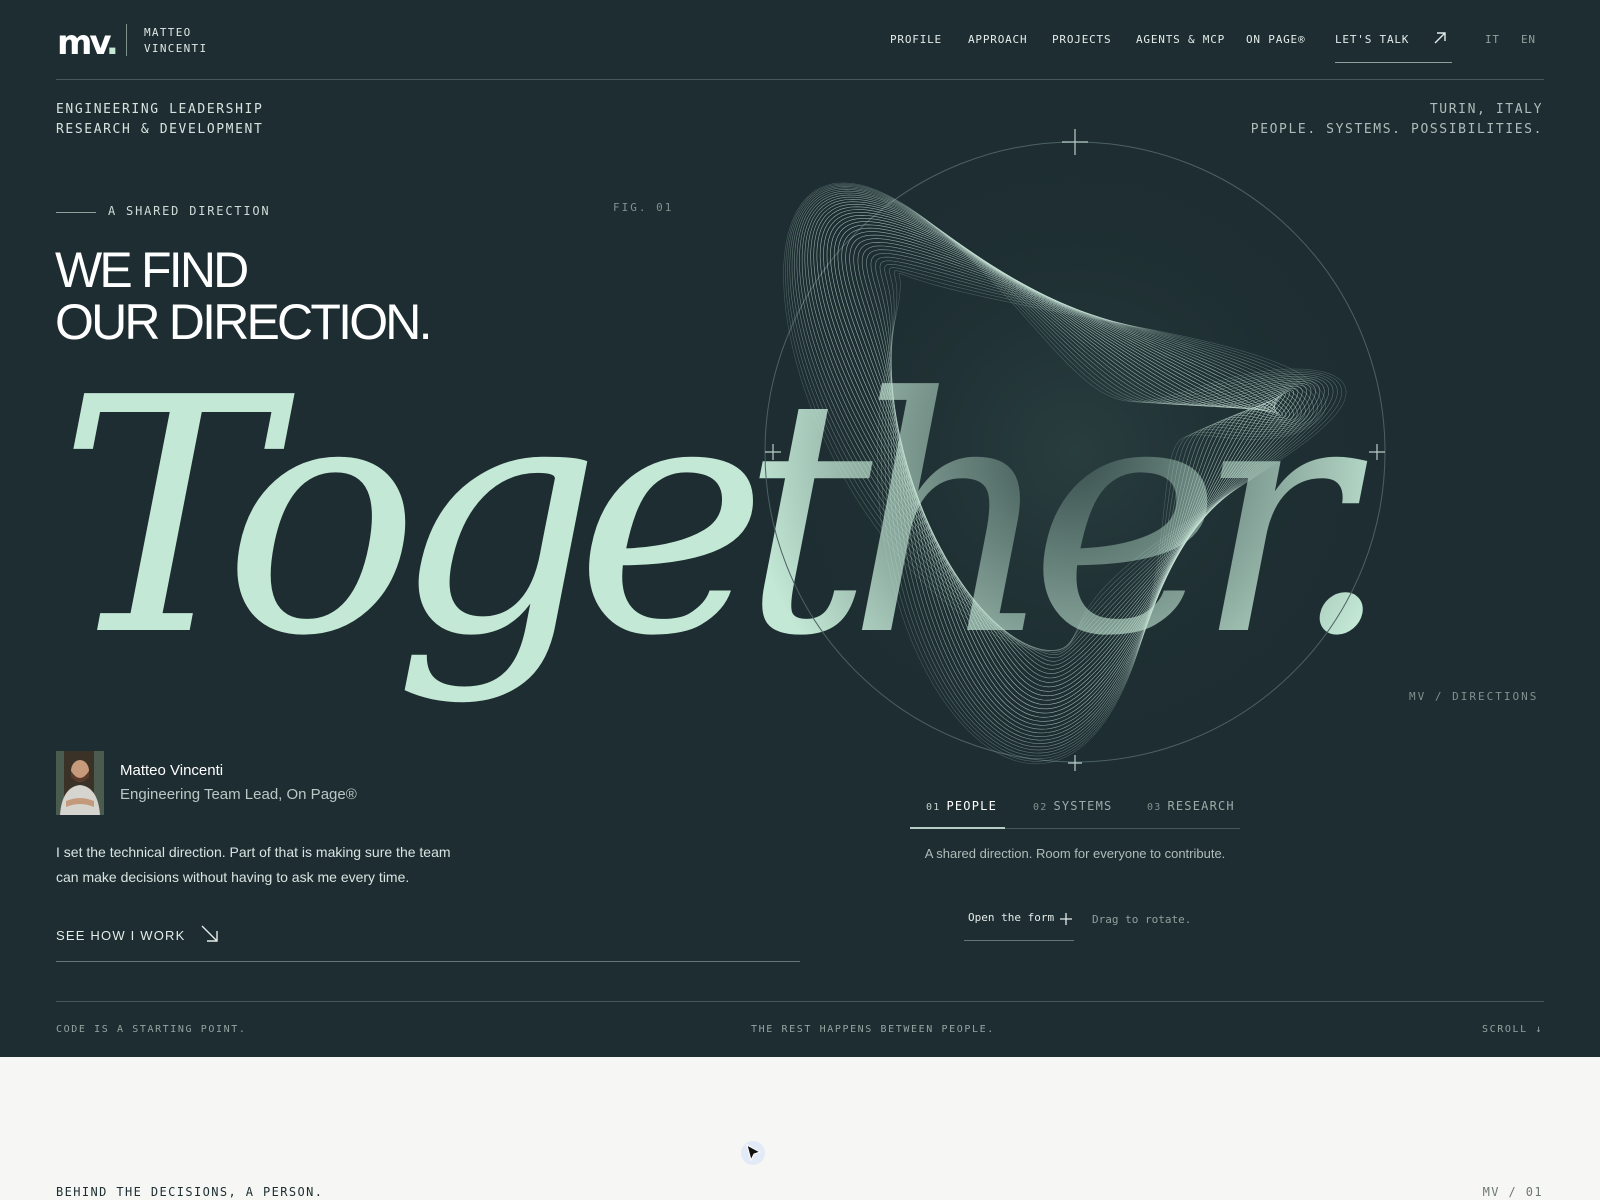  I want to click on nav-item-profile: PROFILE, so click(916, 39).